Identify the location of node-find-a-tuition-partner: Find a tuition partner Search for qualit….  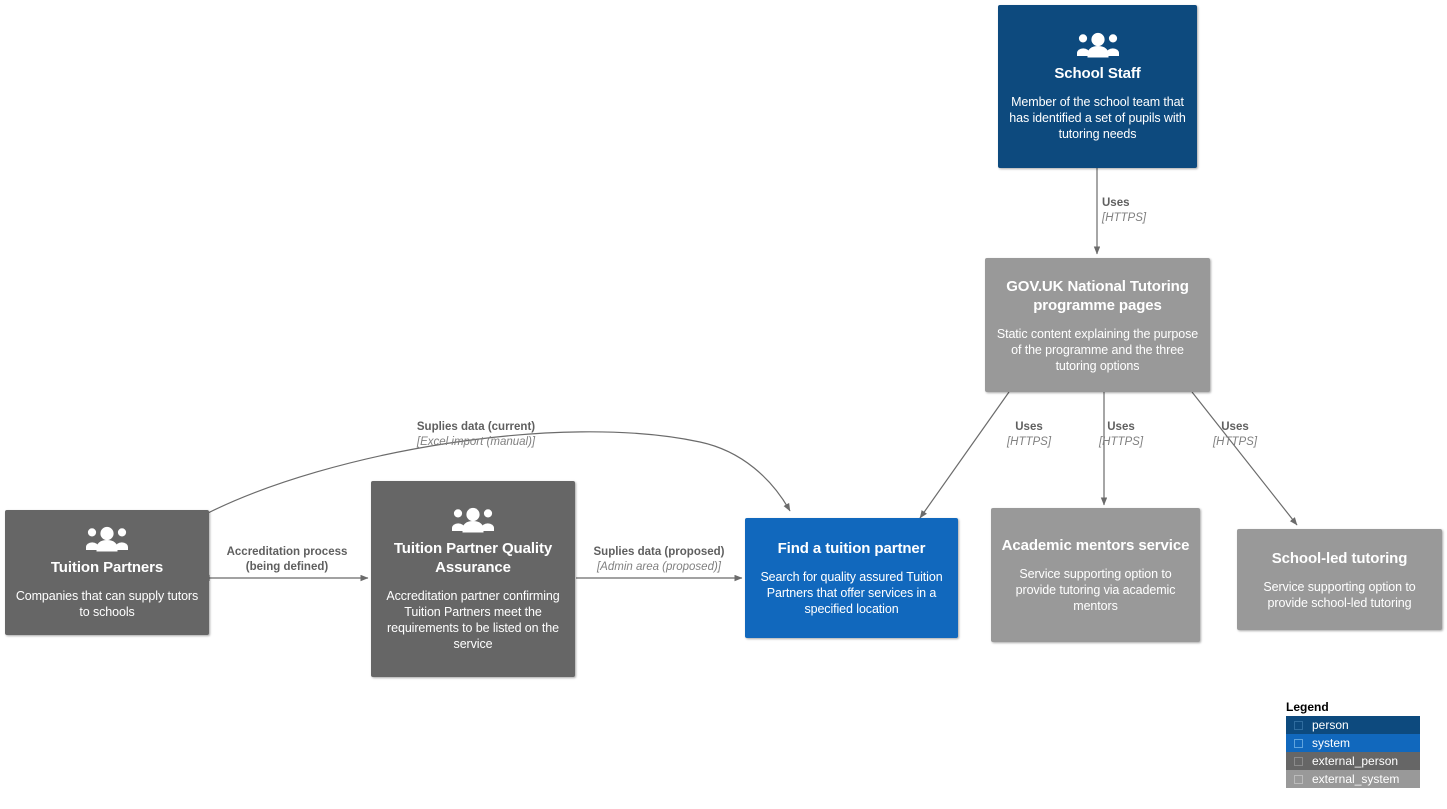
(851, 578).